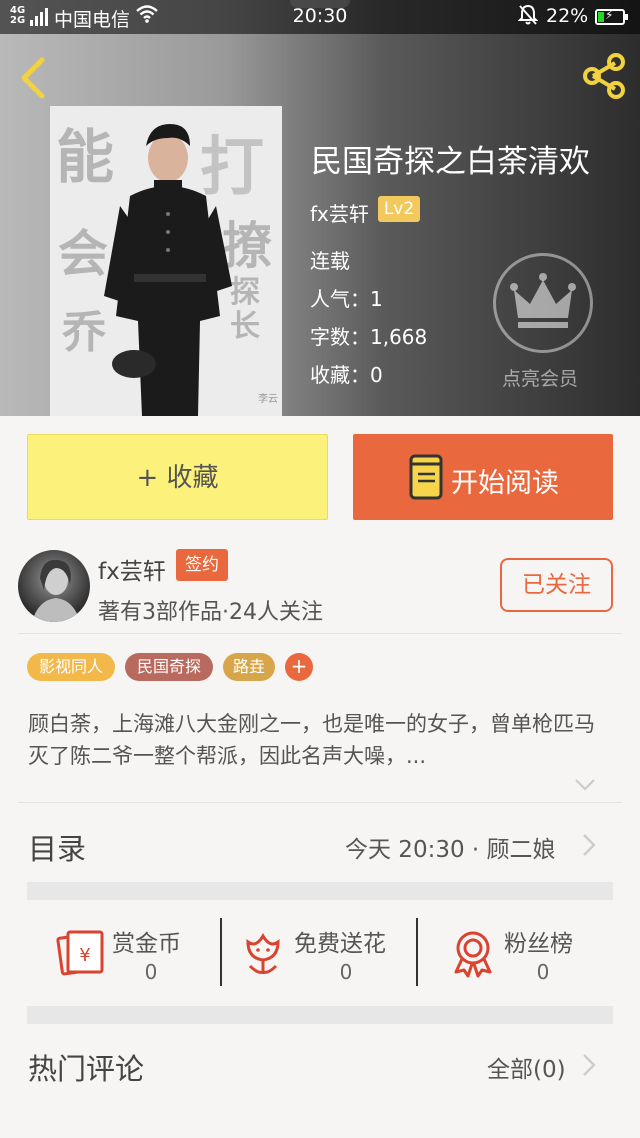 The height and width of the screenshot is (1138, 640). I want to click on header-author-name: fx芸轩, so click(339, 212).